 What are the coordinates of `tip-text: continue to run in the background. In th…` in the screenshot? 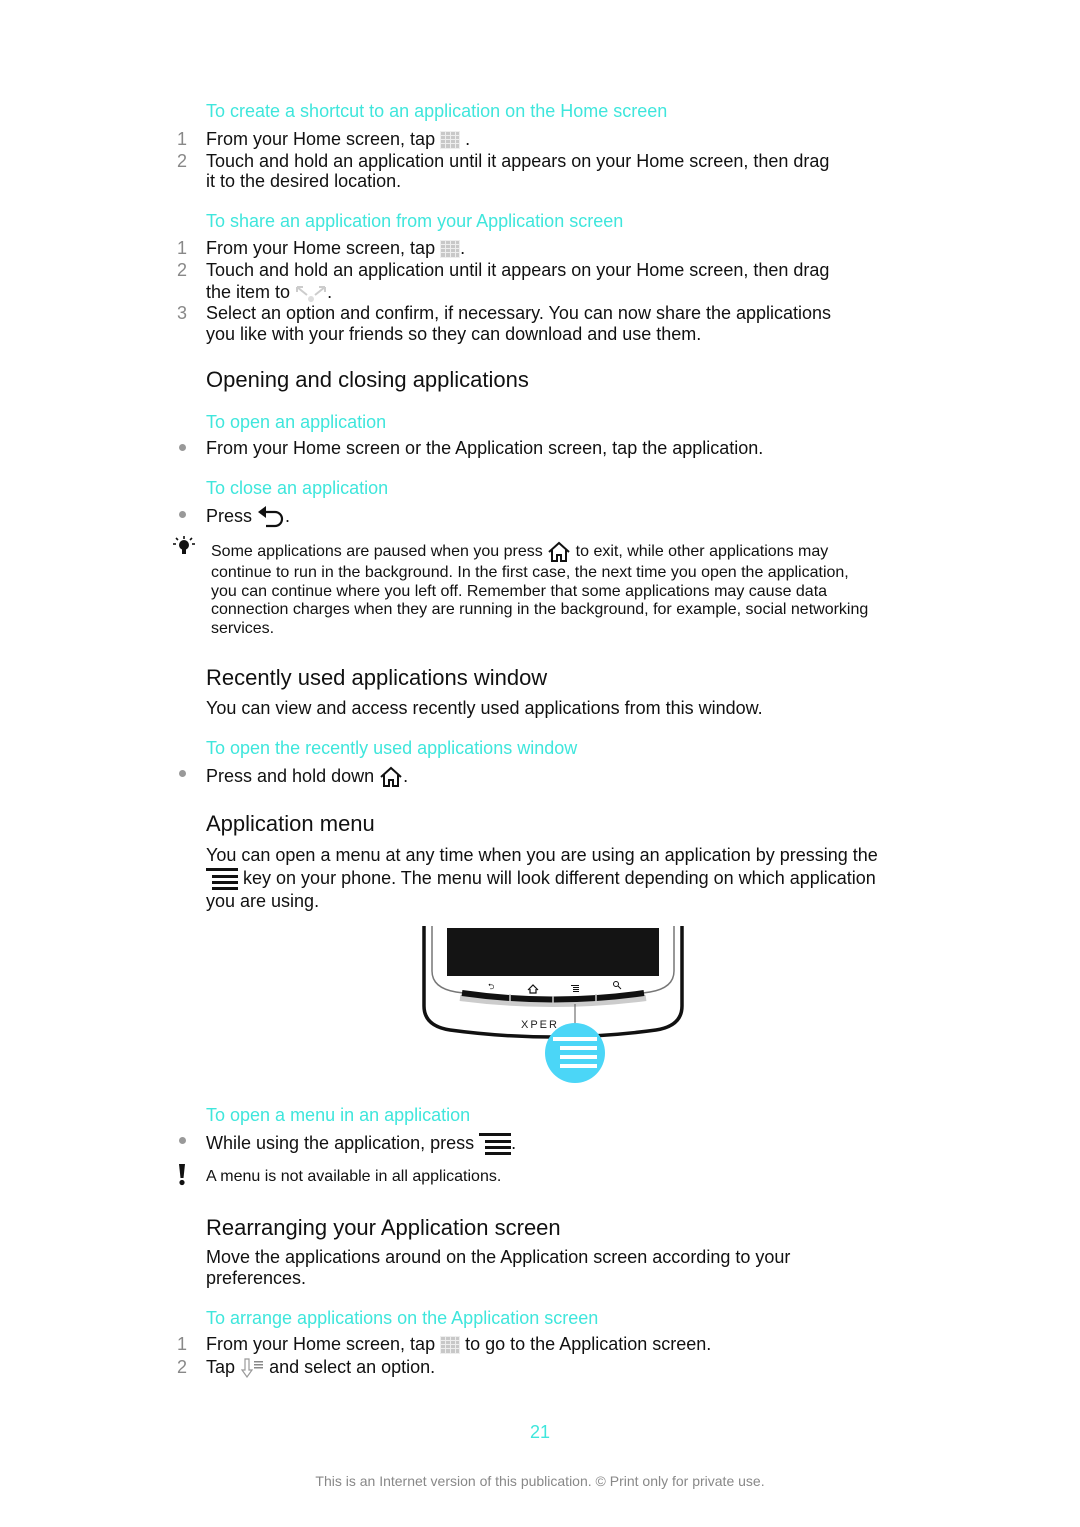 It's located at (530, 572).